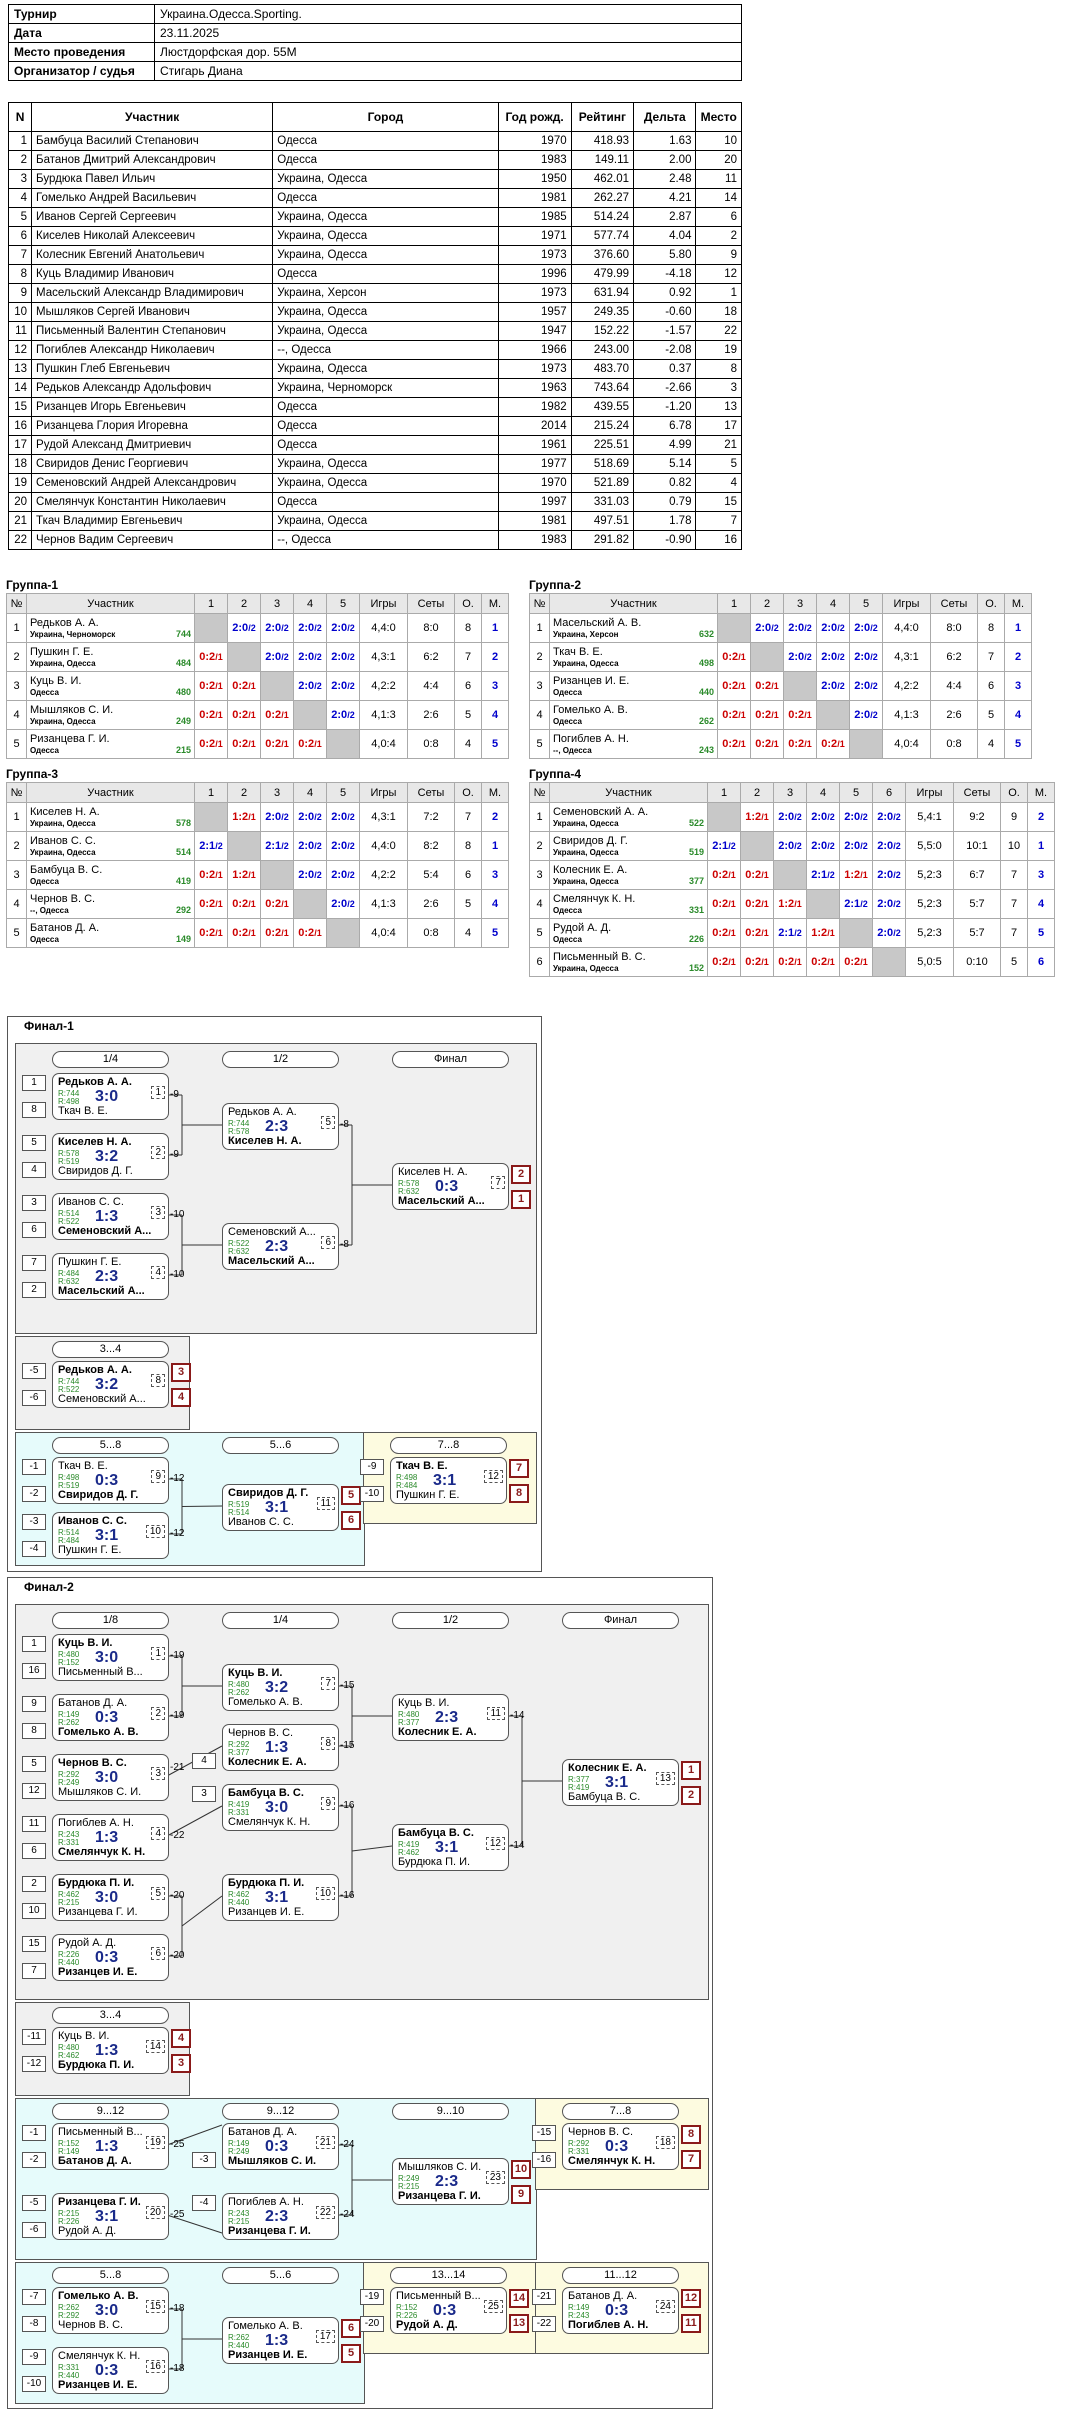 This screenshot has width=1081, height=2413. What do you see at coordinates (448, 1445) in the screenshot?
I see `round-label: 7...8` at bounding box center [448, 1445].